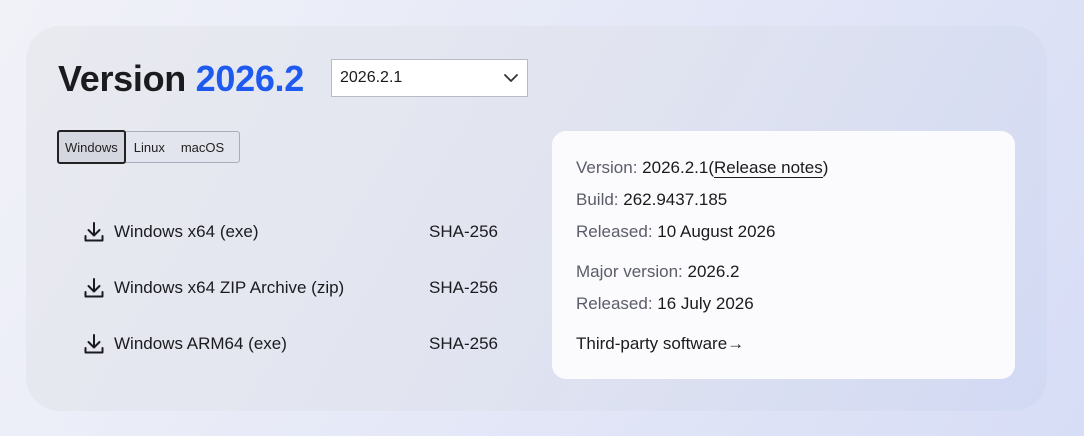 This screenshot has width=1084, height=436. Describe the element at coordinates (614, 231) in the screenshot. I see `released-key: Released:` at that location.